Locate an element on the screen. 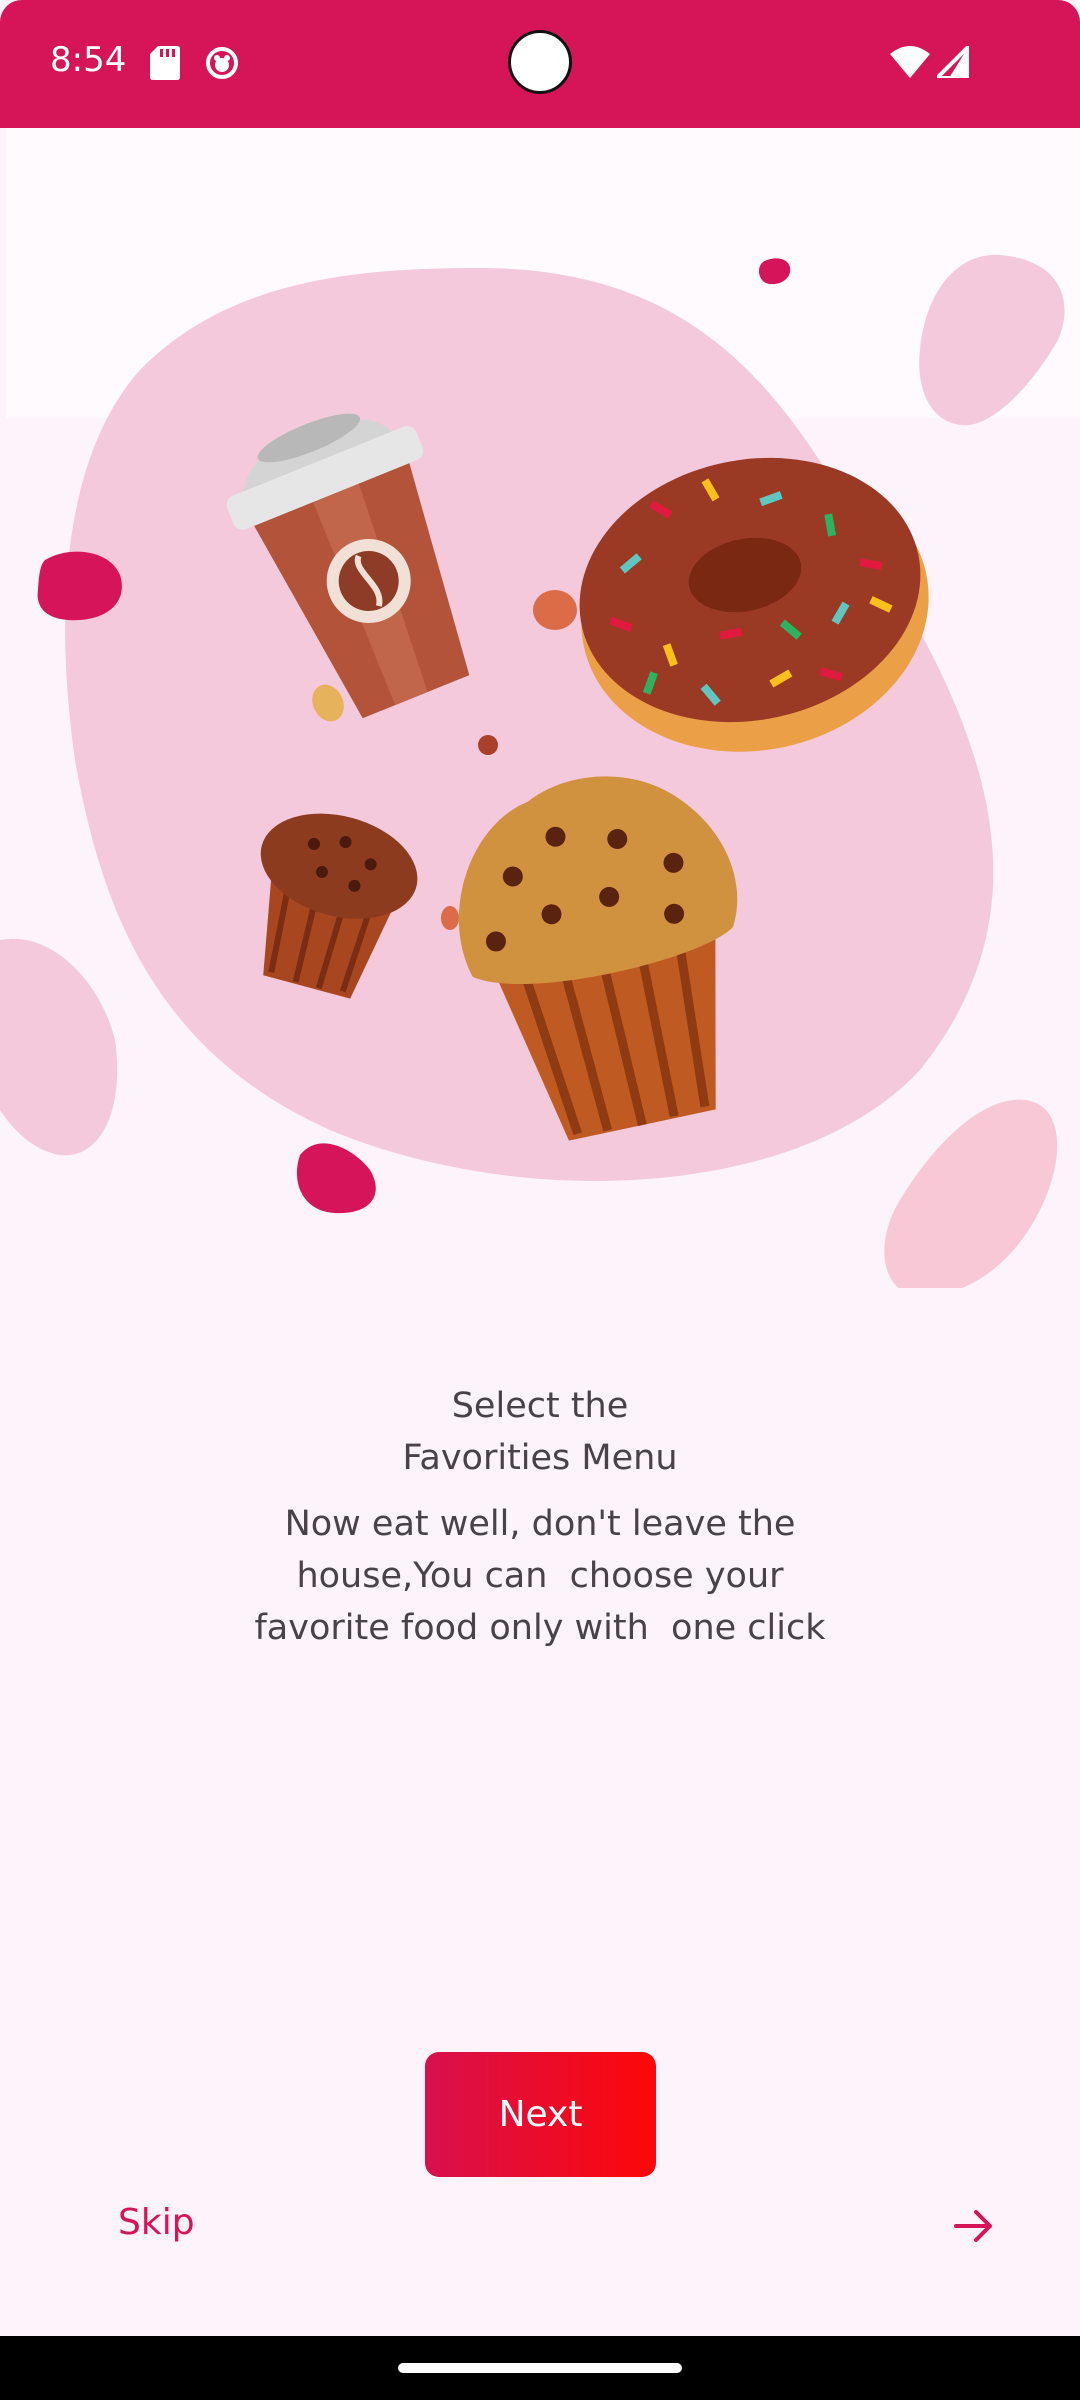  onboarding-title: Select the Favorities Menu is located at coordinates (540, 1432).